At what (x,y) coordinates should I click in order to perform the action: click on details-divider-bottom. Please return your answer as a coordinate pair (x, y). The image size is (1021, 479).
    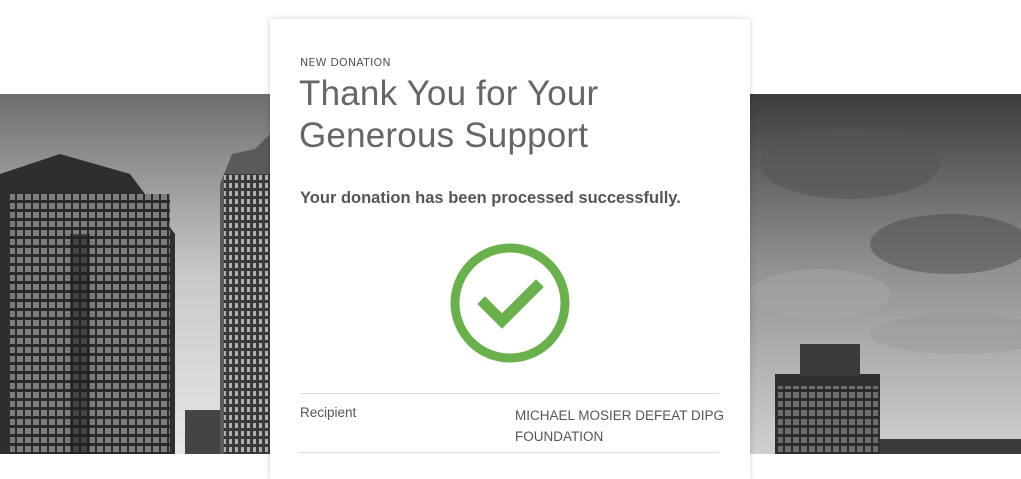
    Looking at the image, I should click on (509, 452).